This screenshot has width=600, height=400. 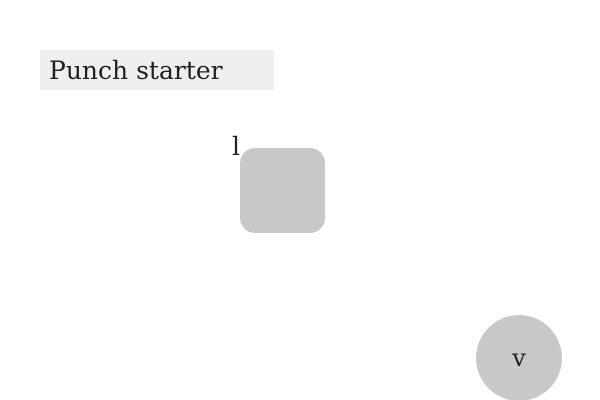 What do you see at coordinates (136, 70) in the screenshot?
I see `page-title: Punch starter` at bounding box center [136, 70].